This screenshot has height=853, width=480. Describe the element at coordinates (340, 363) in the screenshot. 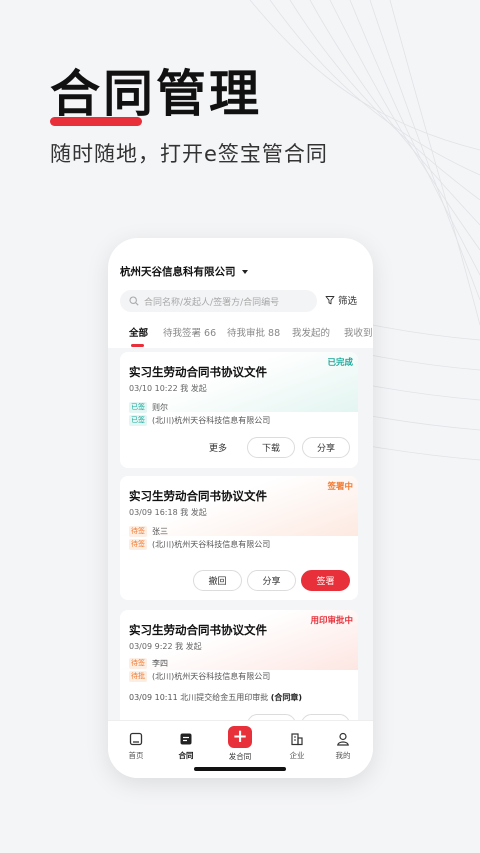

I see `status-badge: 已完成` at that location.